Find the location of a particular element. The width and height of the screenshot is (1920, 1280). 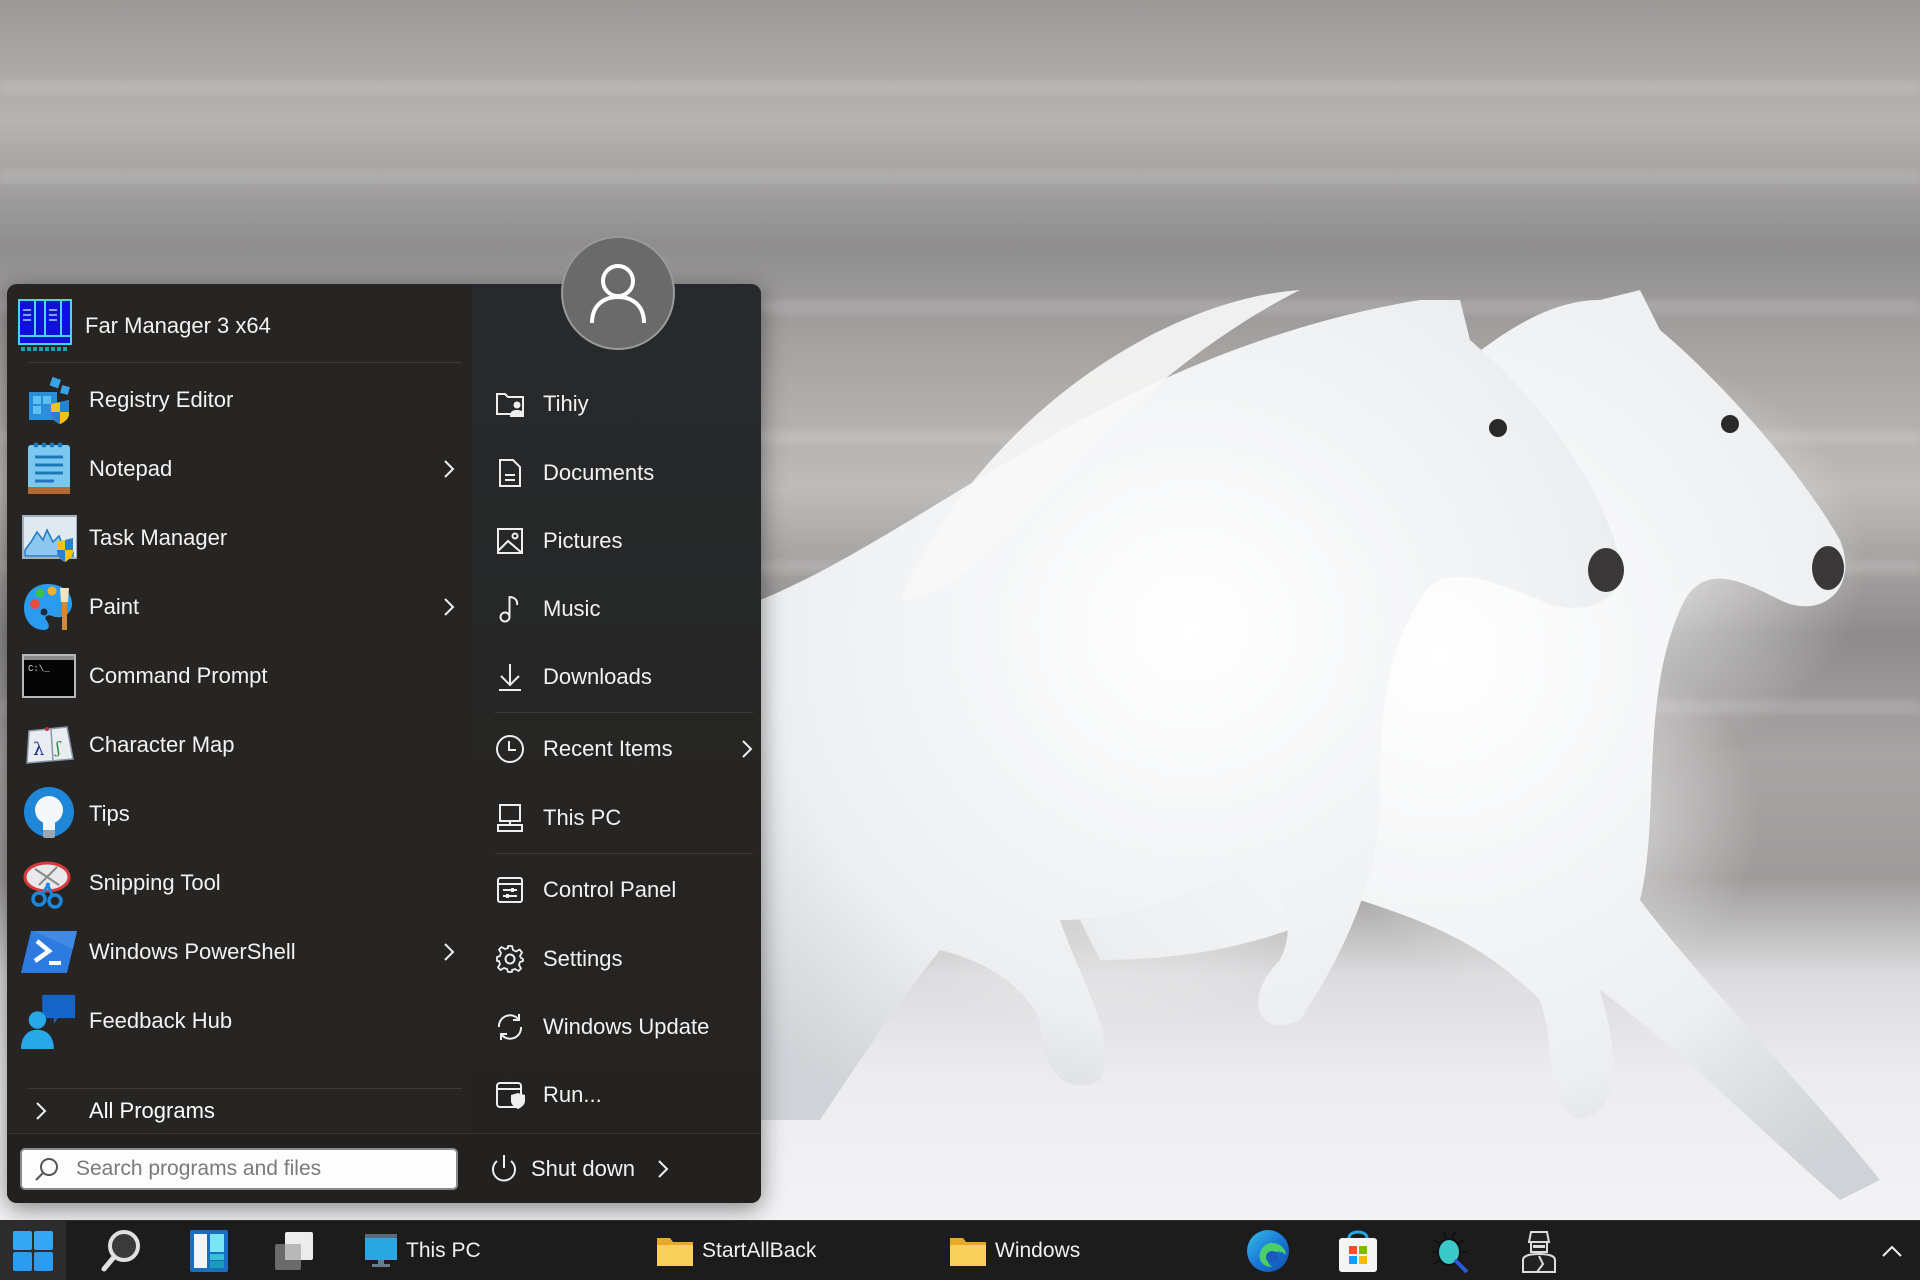

taskbar-item-startallback: StartAllBack is located at coordinates (746, 1250).